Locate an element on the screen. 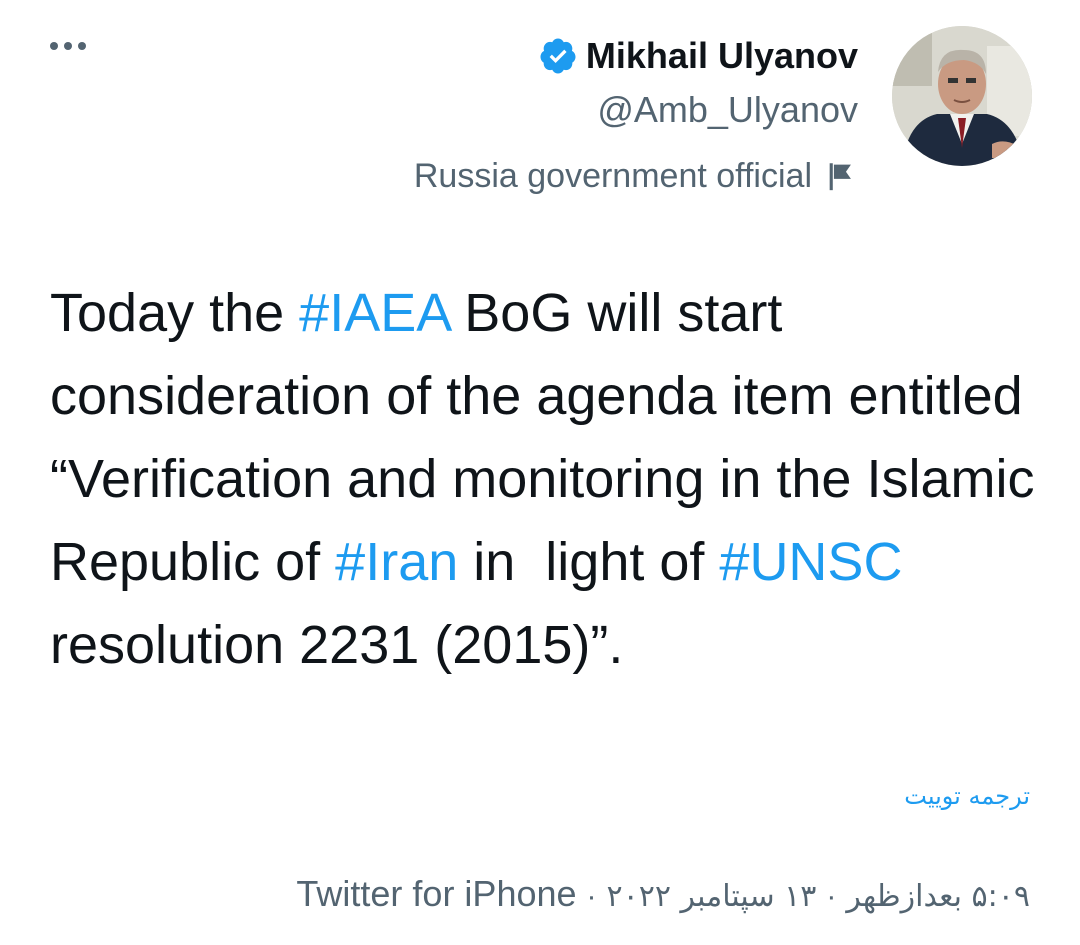  tweet-source: Twitter for iPhone is located at coordinates (436, 894).